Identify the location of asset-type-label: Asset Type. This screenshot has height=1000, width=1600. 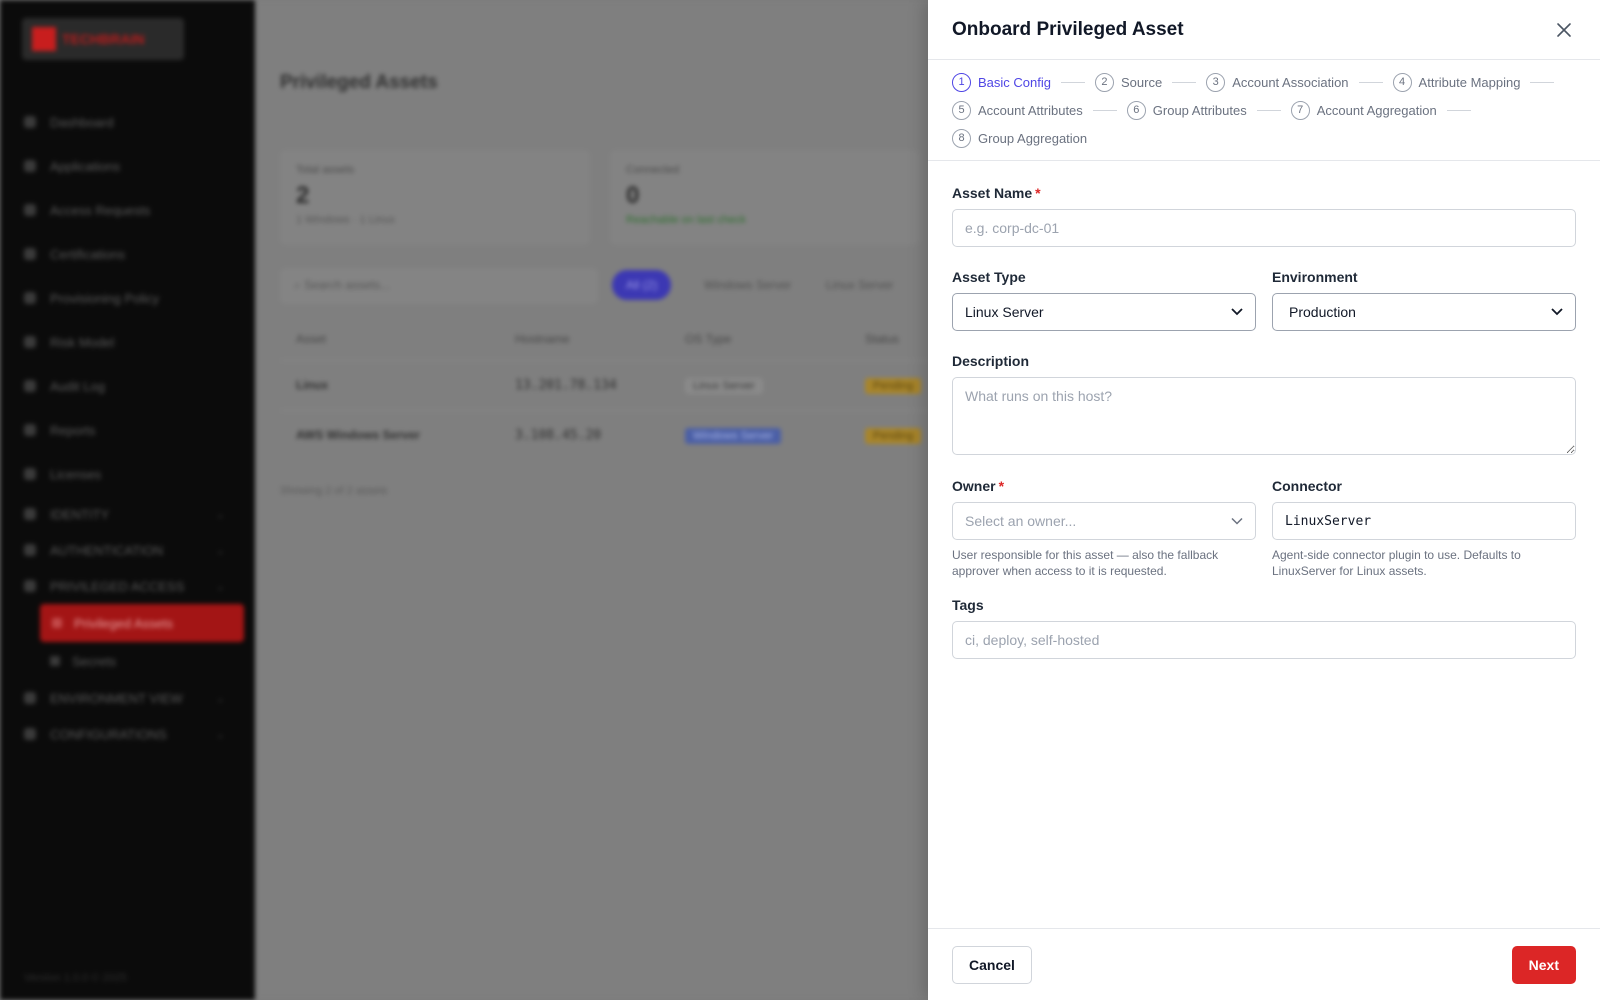
(989, 277).